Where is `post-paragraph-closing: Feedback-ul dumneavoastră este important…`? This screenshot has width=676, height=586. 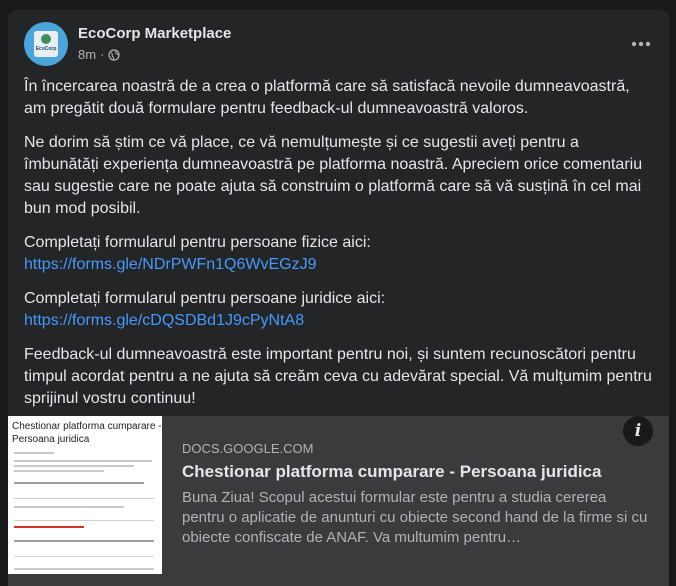
post-paragraph-closing: Feedback-ul dumneavoastră este important… is located at coordinates (338, 376).